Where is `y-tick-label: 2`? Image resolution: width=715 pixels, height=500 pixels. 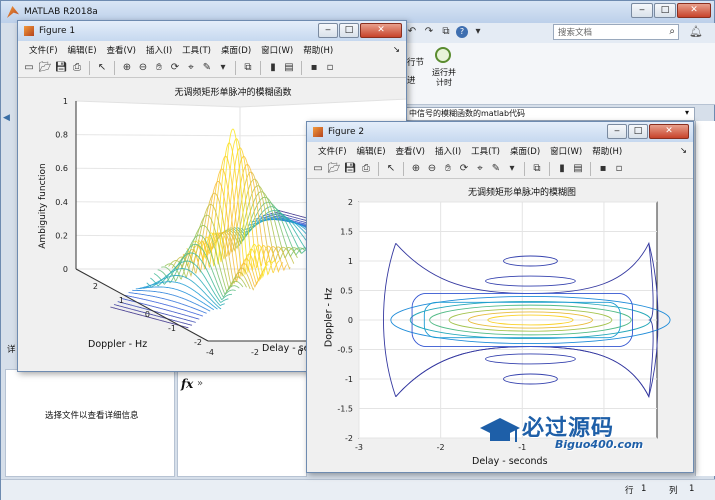
y-tick-label: 2 is located at coordinates (350, 202).